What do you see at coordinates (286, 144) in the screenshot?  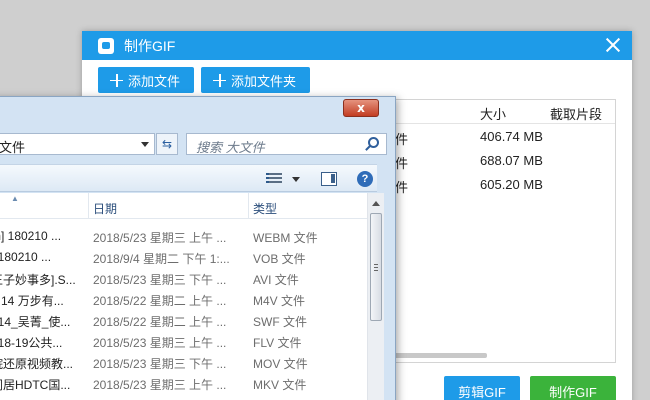 I see `search-input: 搜索 大文件` at bounding box center [286, 144].